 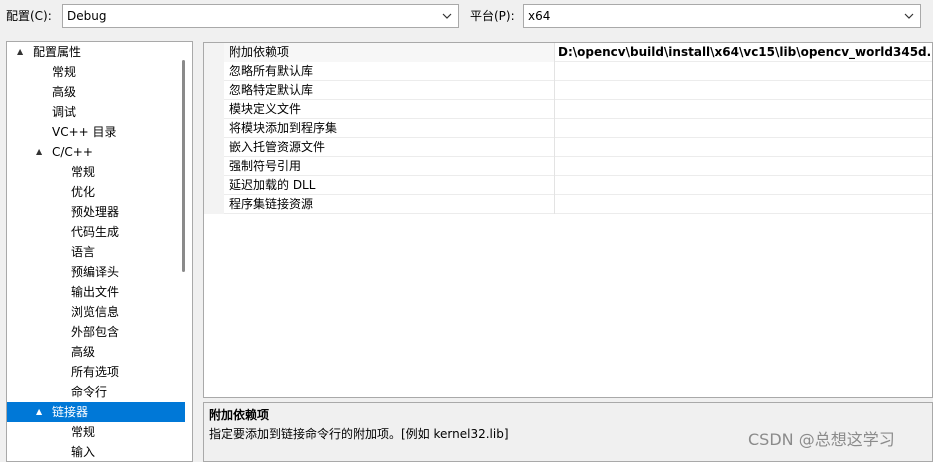 I want to click on tree-item-label: 预编译头, so click(x=95, y=272).